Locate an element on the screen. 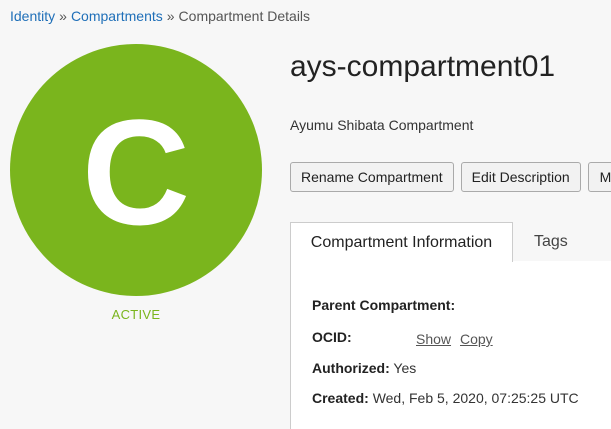 This screenshot has width=611, height=429. created-label: Created: is located at coordinates (340, 398).